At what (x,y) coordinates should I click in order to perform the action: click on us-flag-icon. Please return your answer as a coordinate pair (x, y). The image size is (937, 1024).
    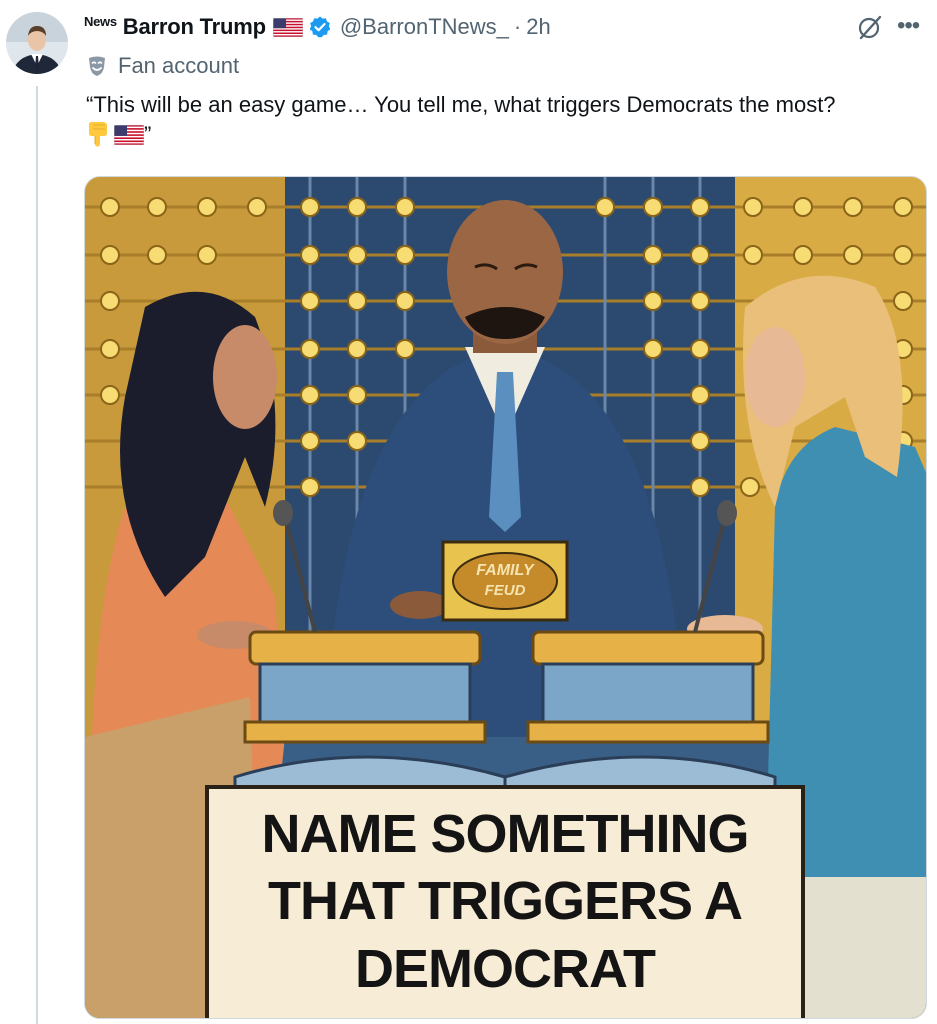
    Looking at the image, I should click on (288, 27).